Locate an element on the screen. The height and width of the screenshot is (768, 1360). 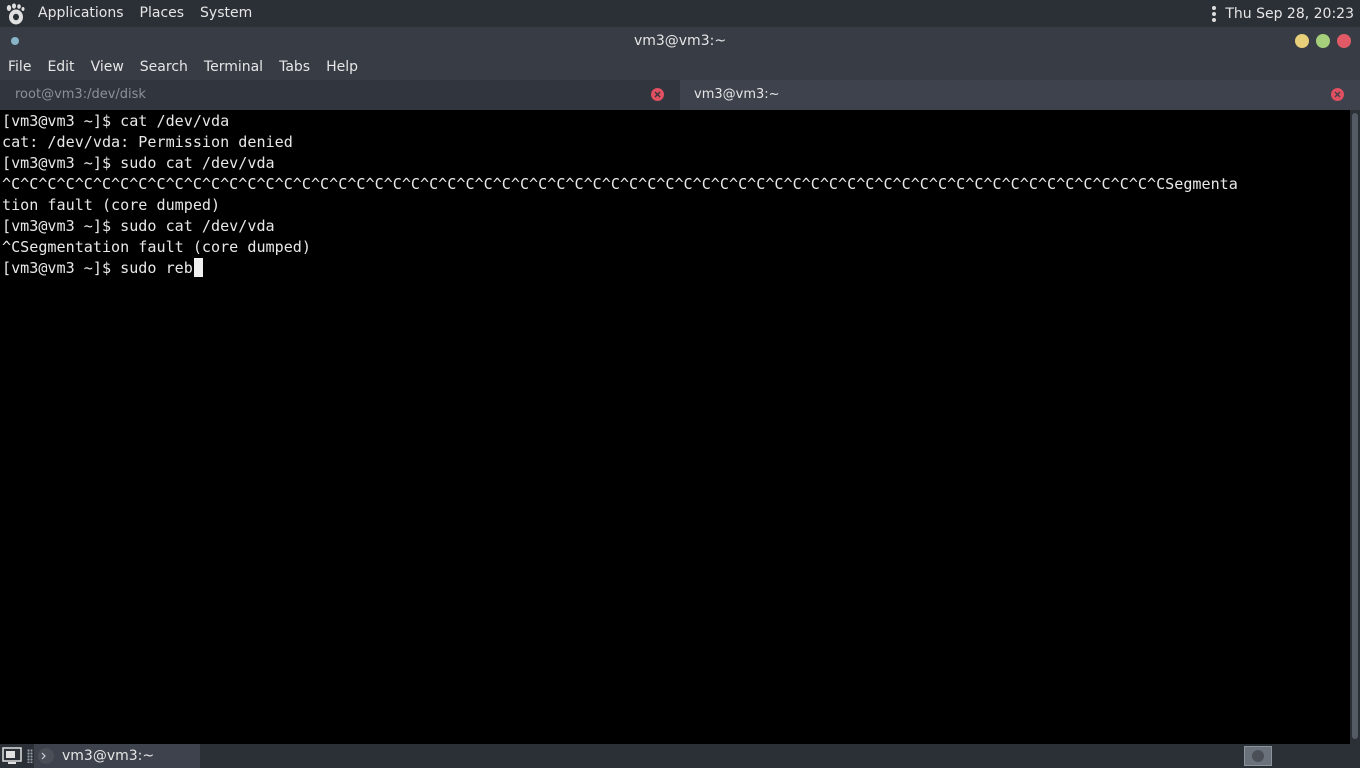
text-cursor is located at coordinates (198, 267).